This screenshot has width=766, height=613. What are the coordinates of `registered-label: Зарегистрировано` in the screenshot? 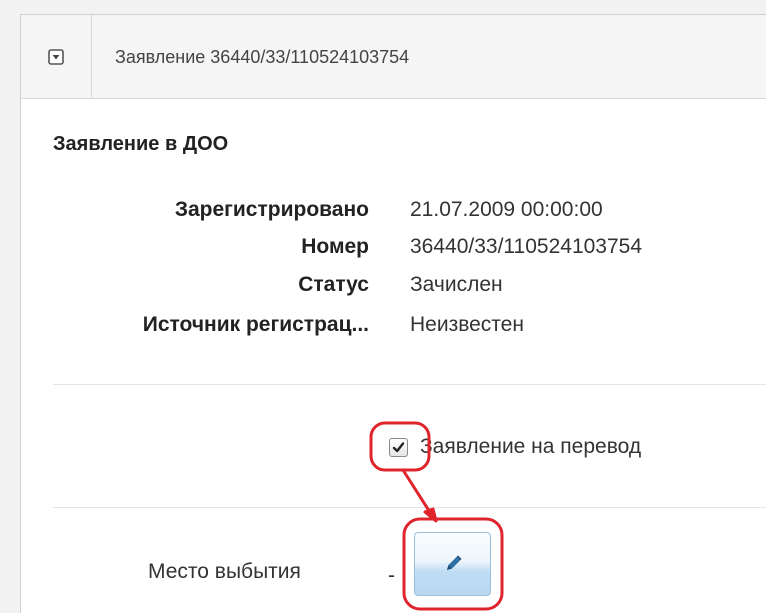 It's located at (271, 209).